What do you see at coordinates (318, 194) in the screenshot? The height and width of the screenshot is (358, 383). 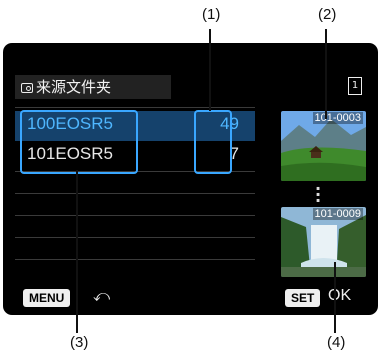 I see `more-images-dots-icon: · · ·` at bounding box center [318, 194].